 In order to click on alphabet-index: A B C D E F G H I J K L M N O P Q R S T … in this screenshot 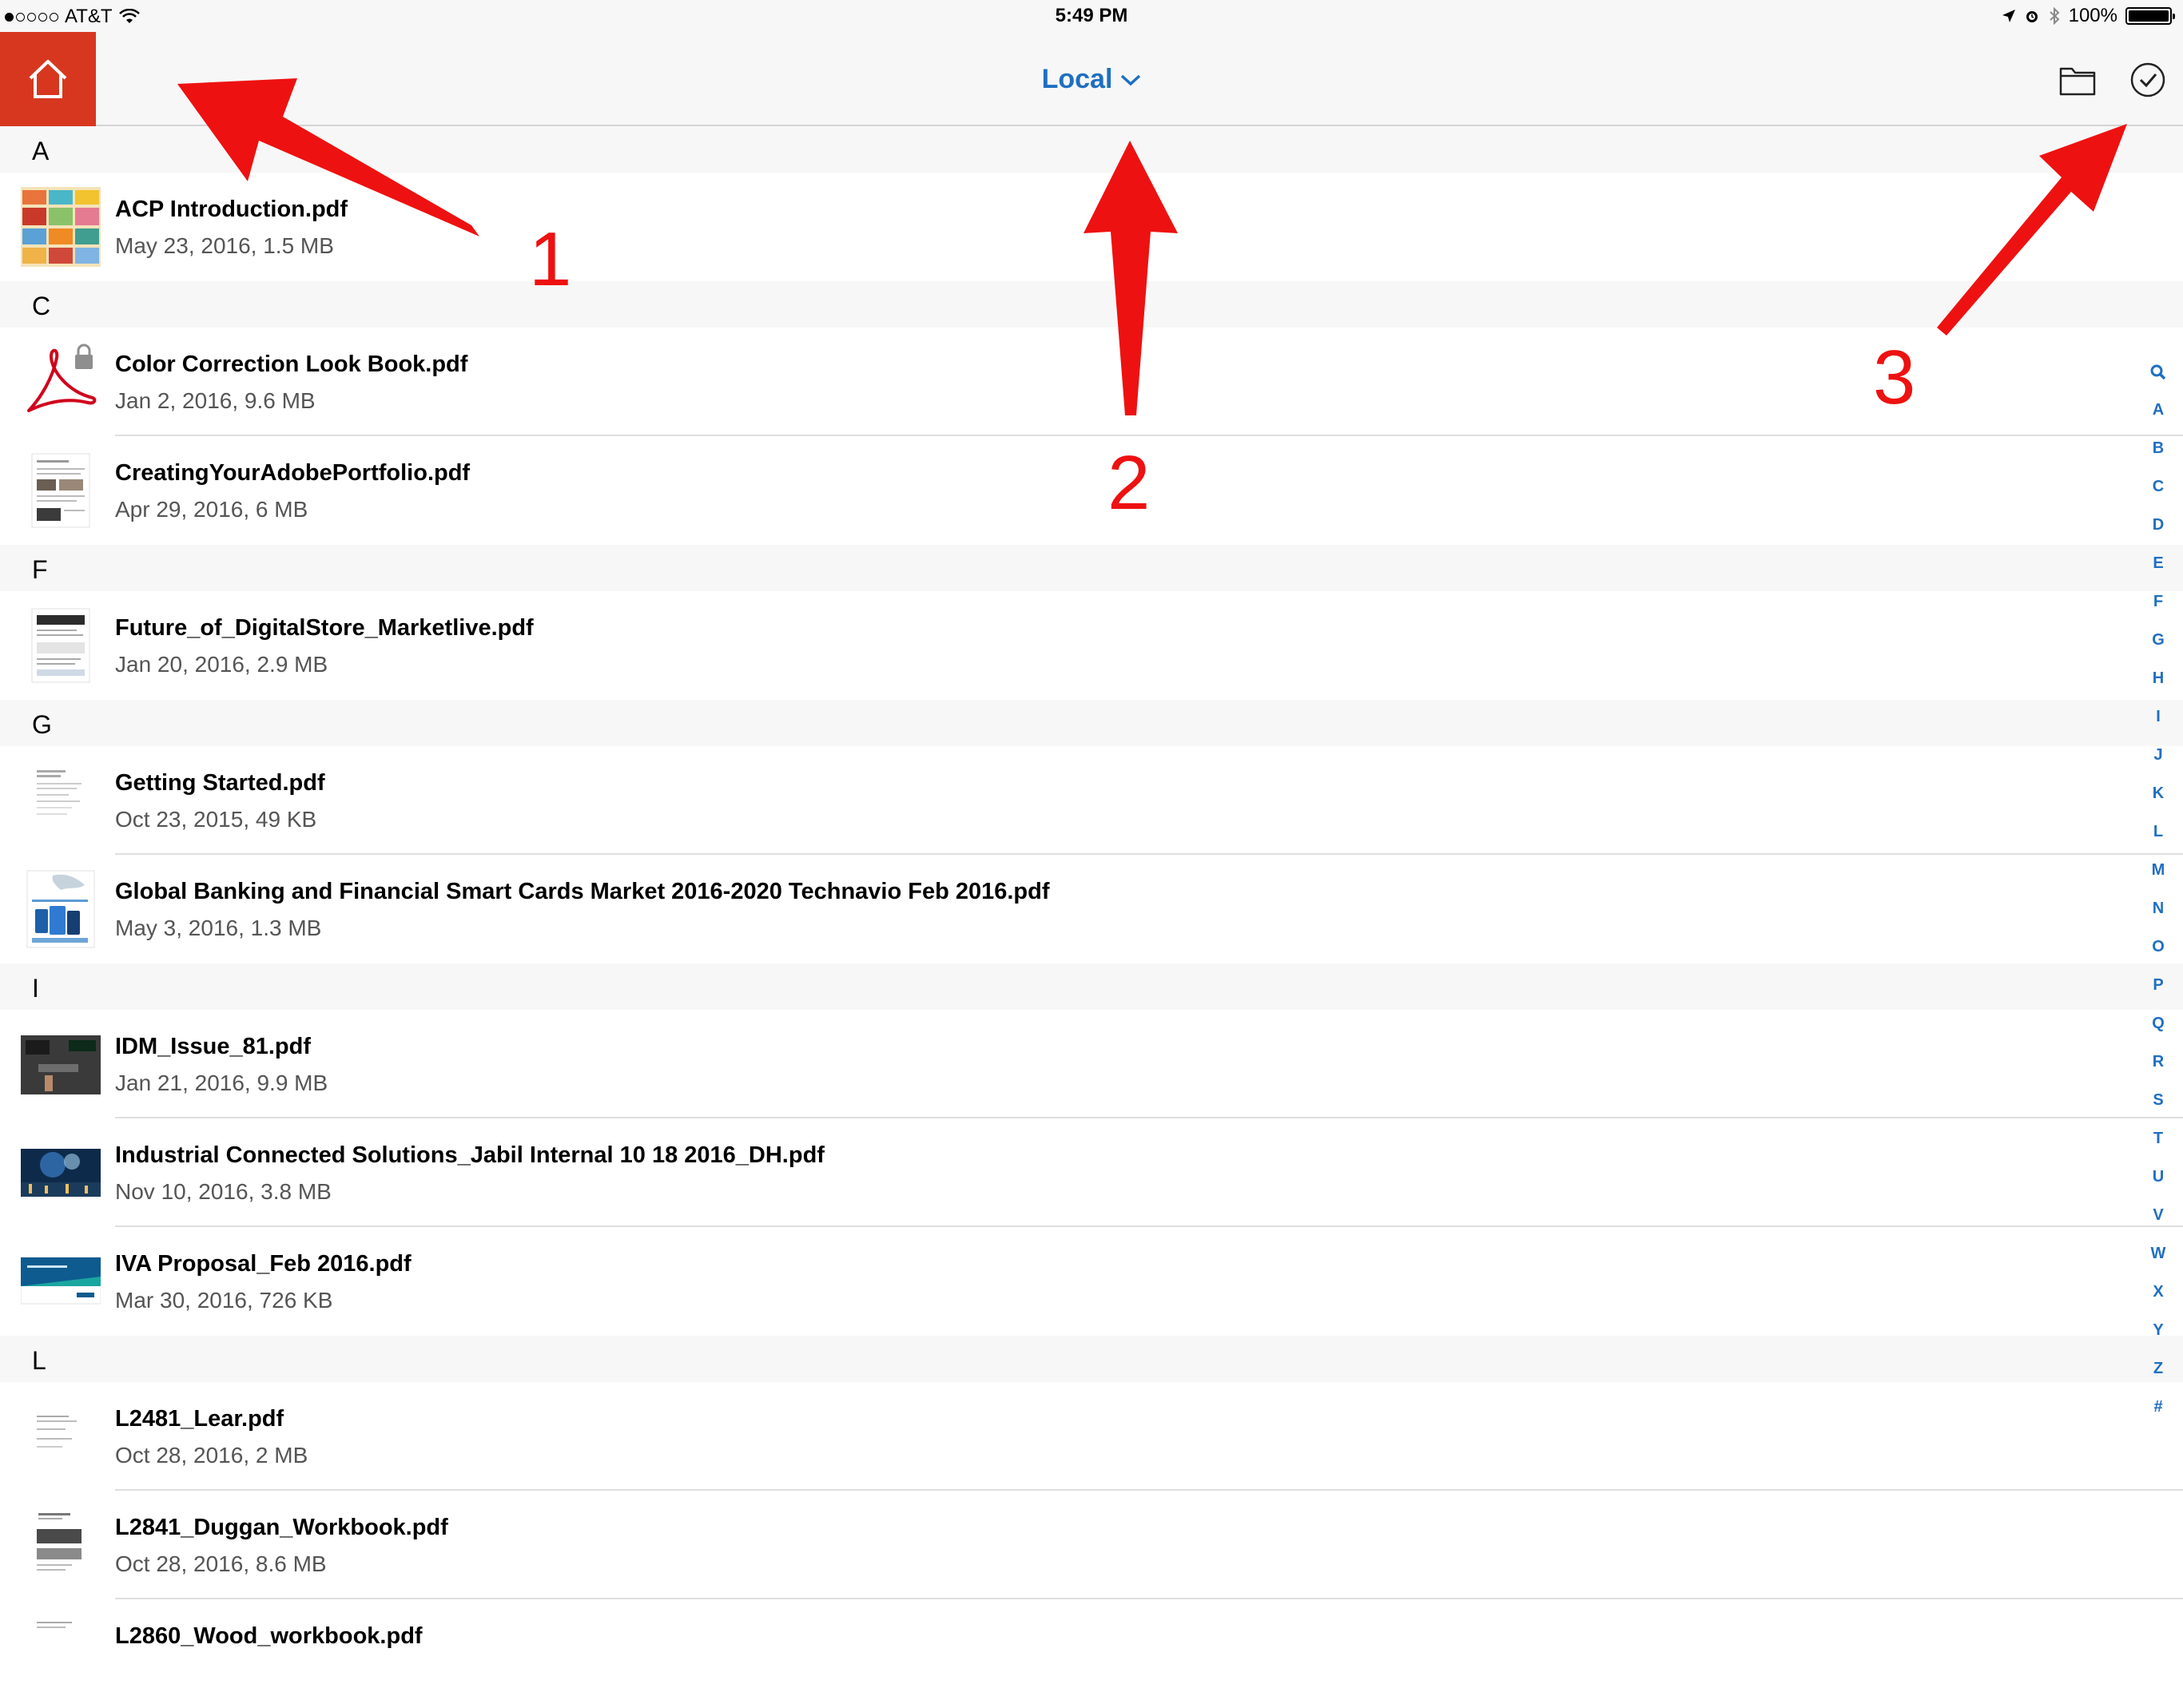, I will do `click(2158, 889)`.